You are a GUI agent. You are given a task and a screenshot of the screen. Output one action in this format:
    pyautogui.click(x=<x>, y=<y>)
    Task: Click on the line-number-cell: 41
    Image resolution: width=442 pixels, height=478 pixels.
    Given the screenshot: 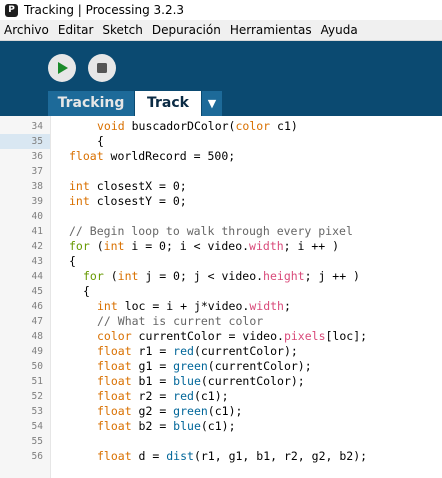 What is the action you would take?
    pyautogui.click(x=25, y=231)
    